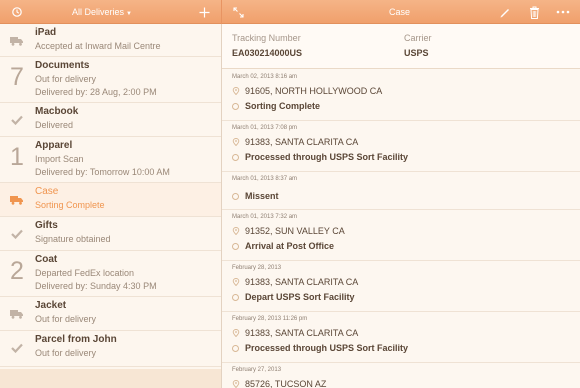  What do you see at coordinates (46, 32) in the screenshot?
I see `item-title: iPad` at bounding box center [46, 32].